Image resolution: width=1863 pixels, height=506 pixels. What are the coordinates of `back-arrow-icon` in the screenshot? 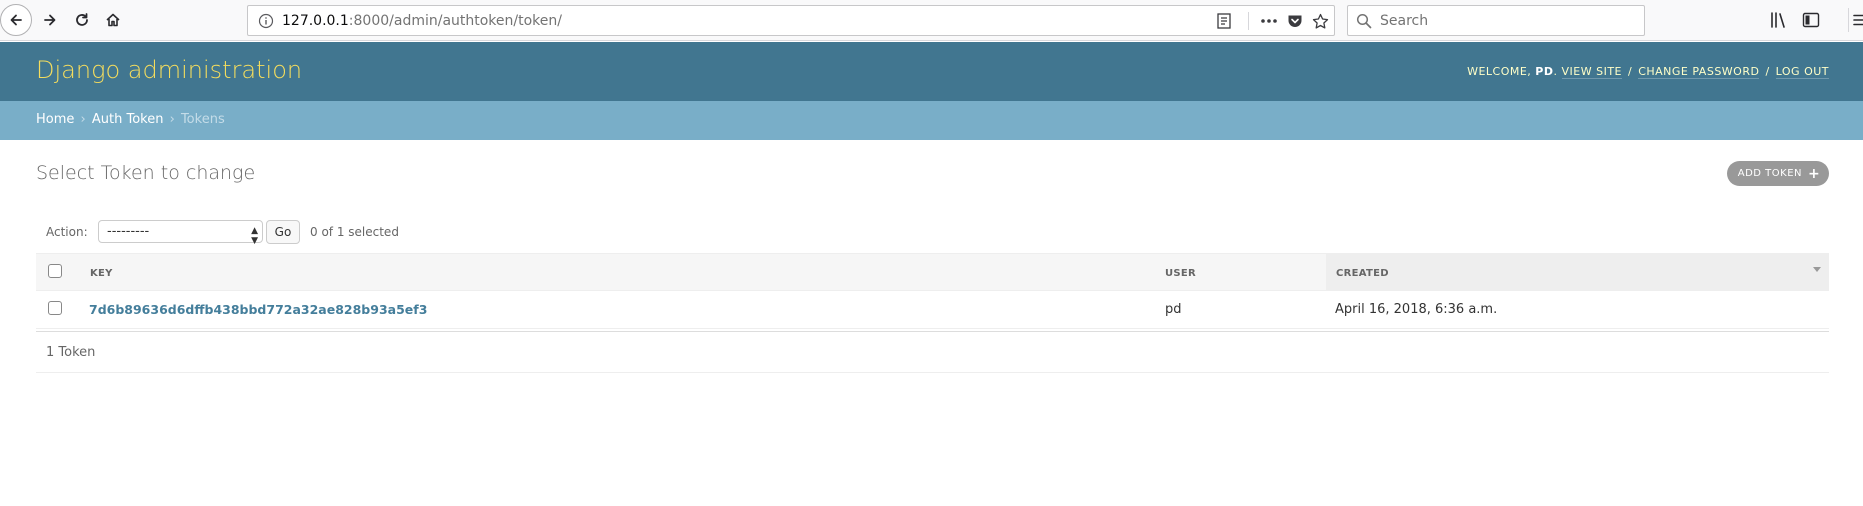 It's located at (16, 20).